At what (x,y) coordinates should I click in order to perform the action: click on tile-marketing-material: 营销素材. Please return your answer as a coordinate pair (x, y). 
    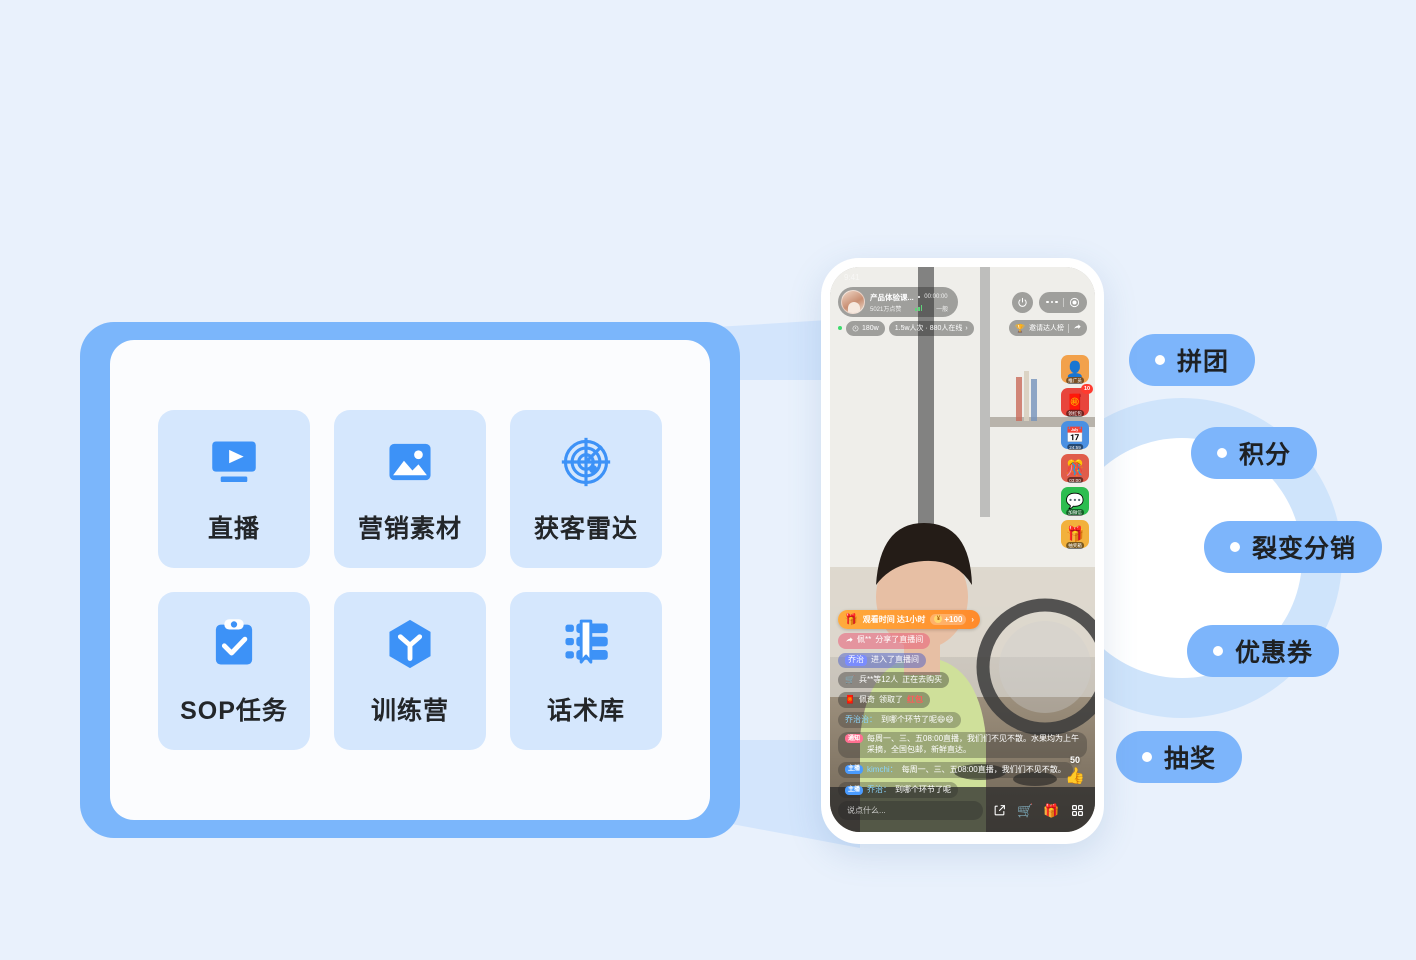
    Looking at the image, I should click on (410, 489).